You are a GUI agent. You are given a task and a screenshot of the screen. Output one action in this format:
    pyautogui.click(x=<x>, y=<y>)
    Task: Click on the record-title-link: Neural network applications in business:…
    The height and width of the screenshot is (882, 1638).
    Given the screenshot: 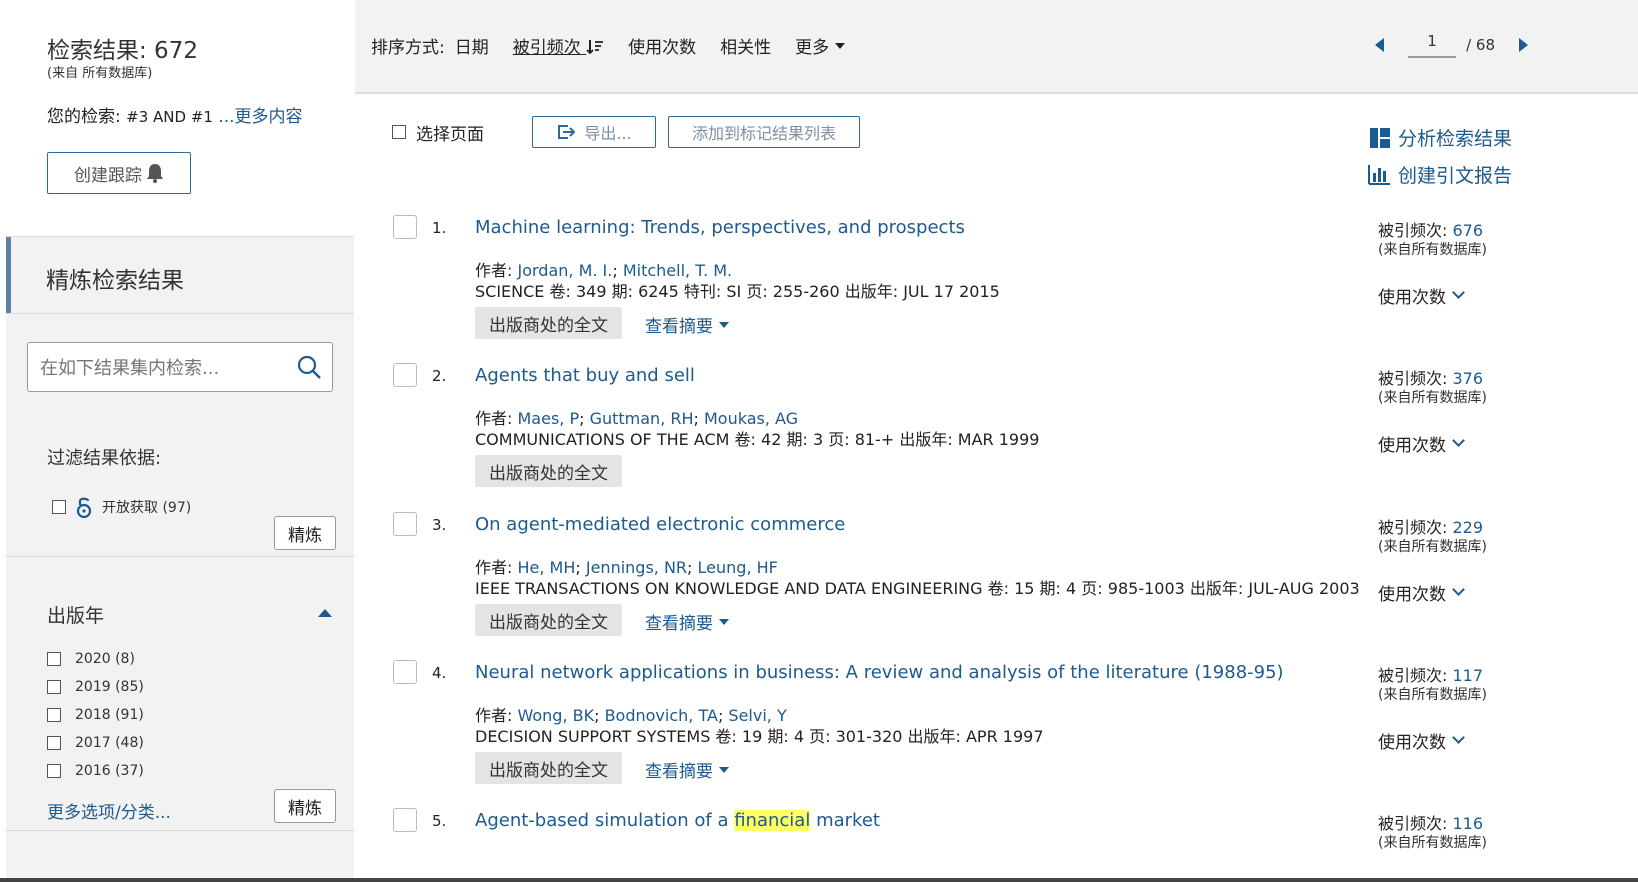 What is the action you would take?
    pyautogui.click(x=879, y=672)
    